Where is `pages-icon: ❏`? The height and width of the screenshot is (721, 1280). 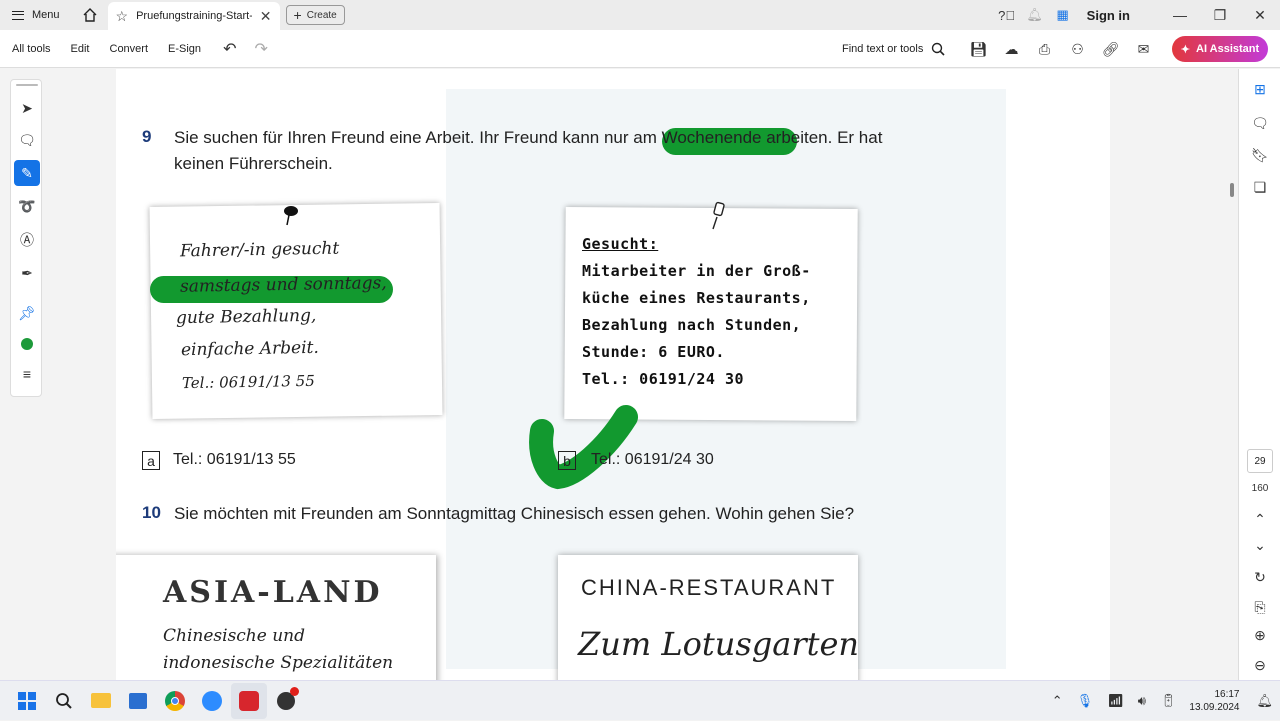 pages-icon: ❏ is located at coordinates (1259, 187).